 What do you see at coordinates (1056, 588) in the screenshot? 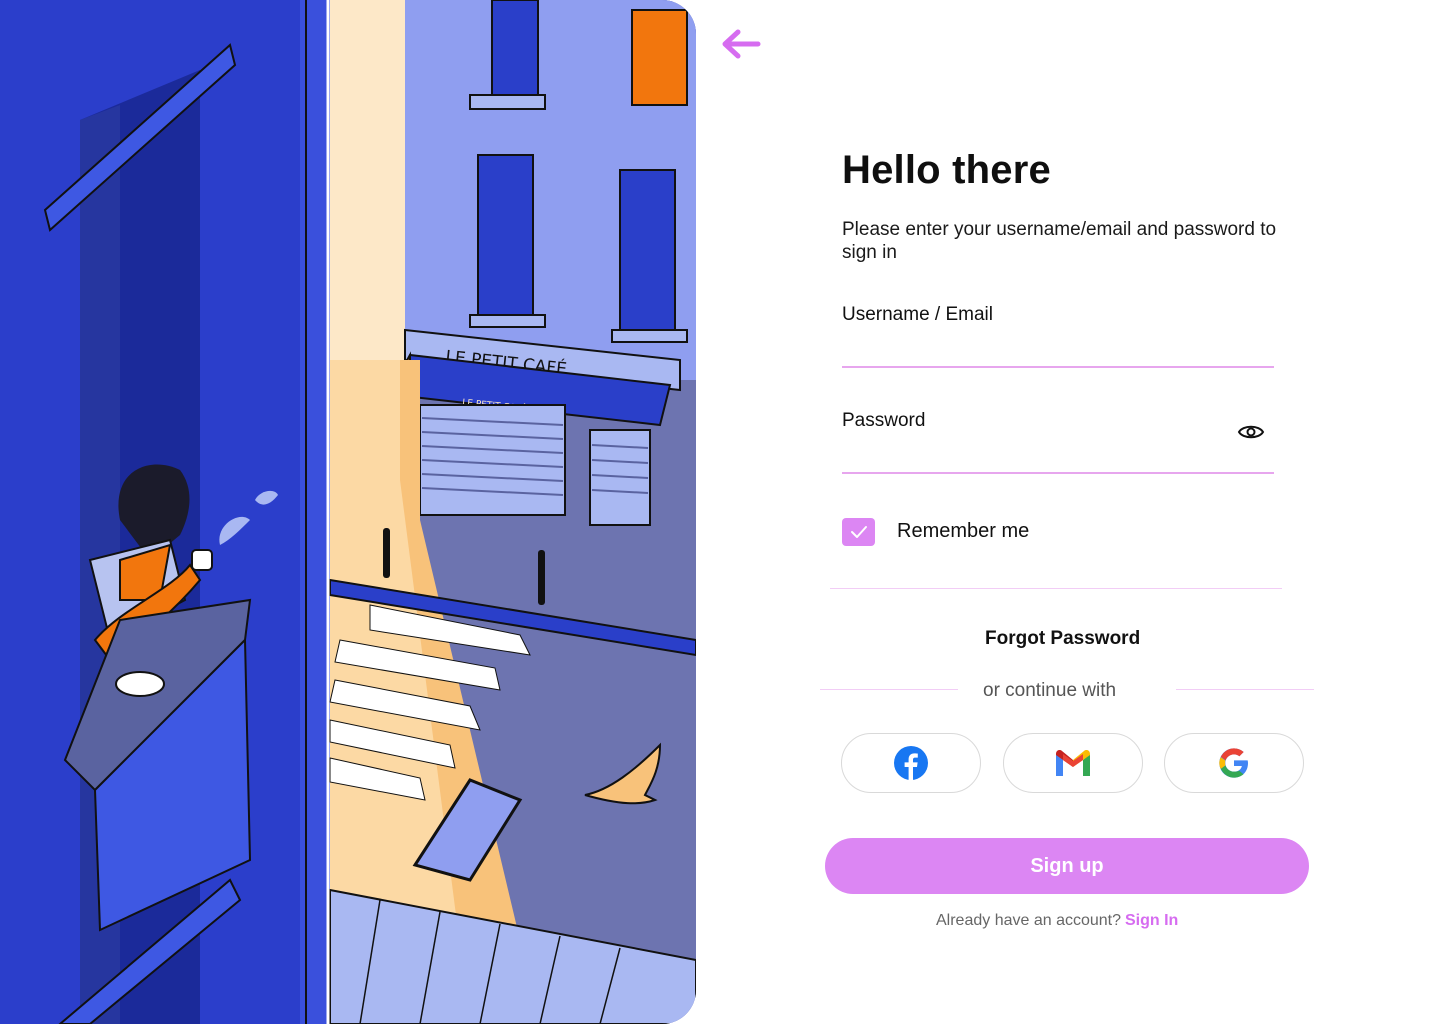
I see `divider` at bounding box center [1056, 588].